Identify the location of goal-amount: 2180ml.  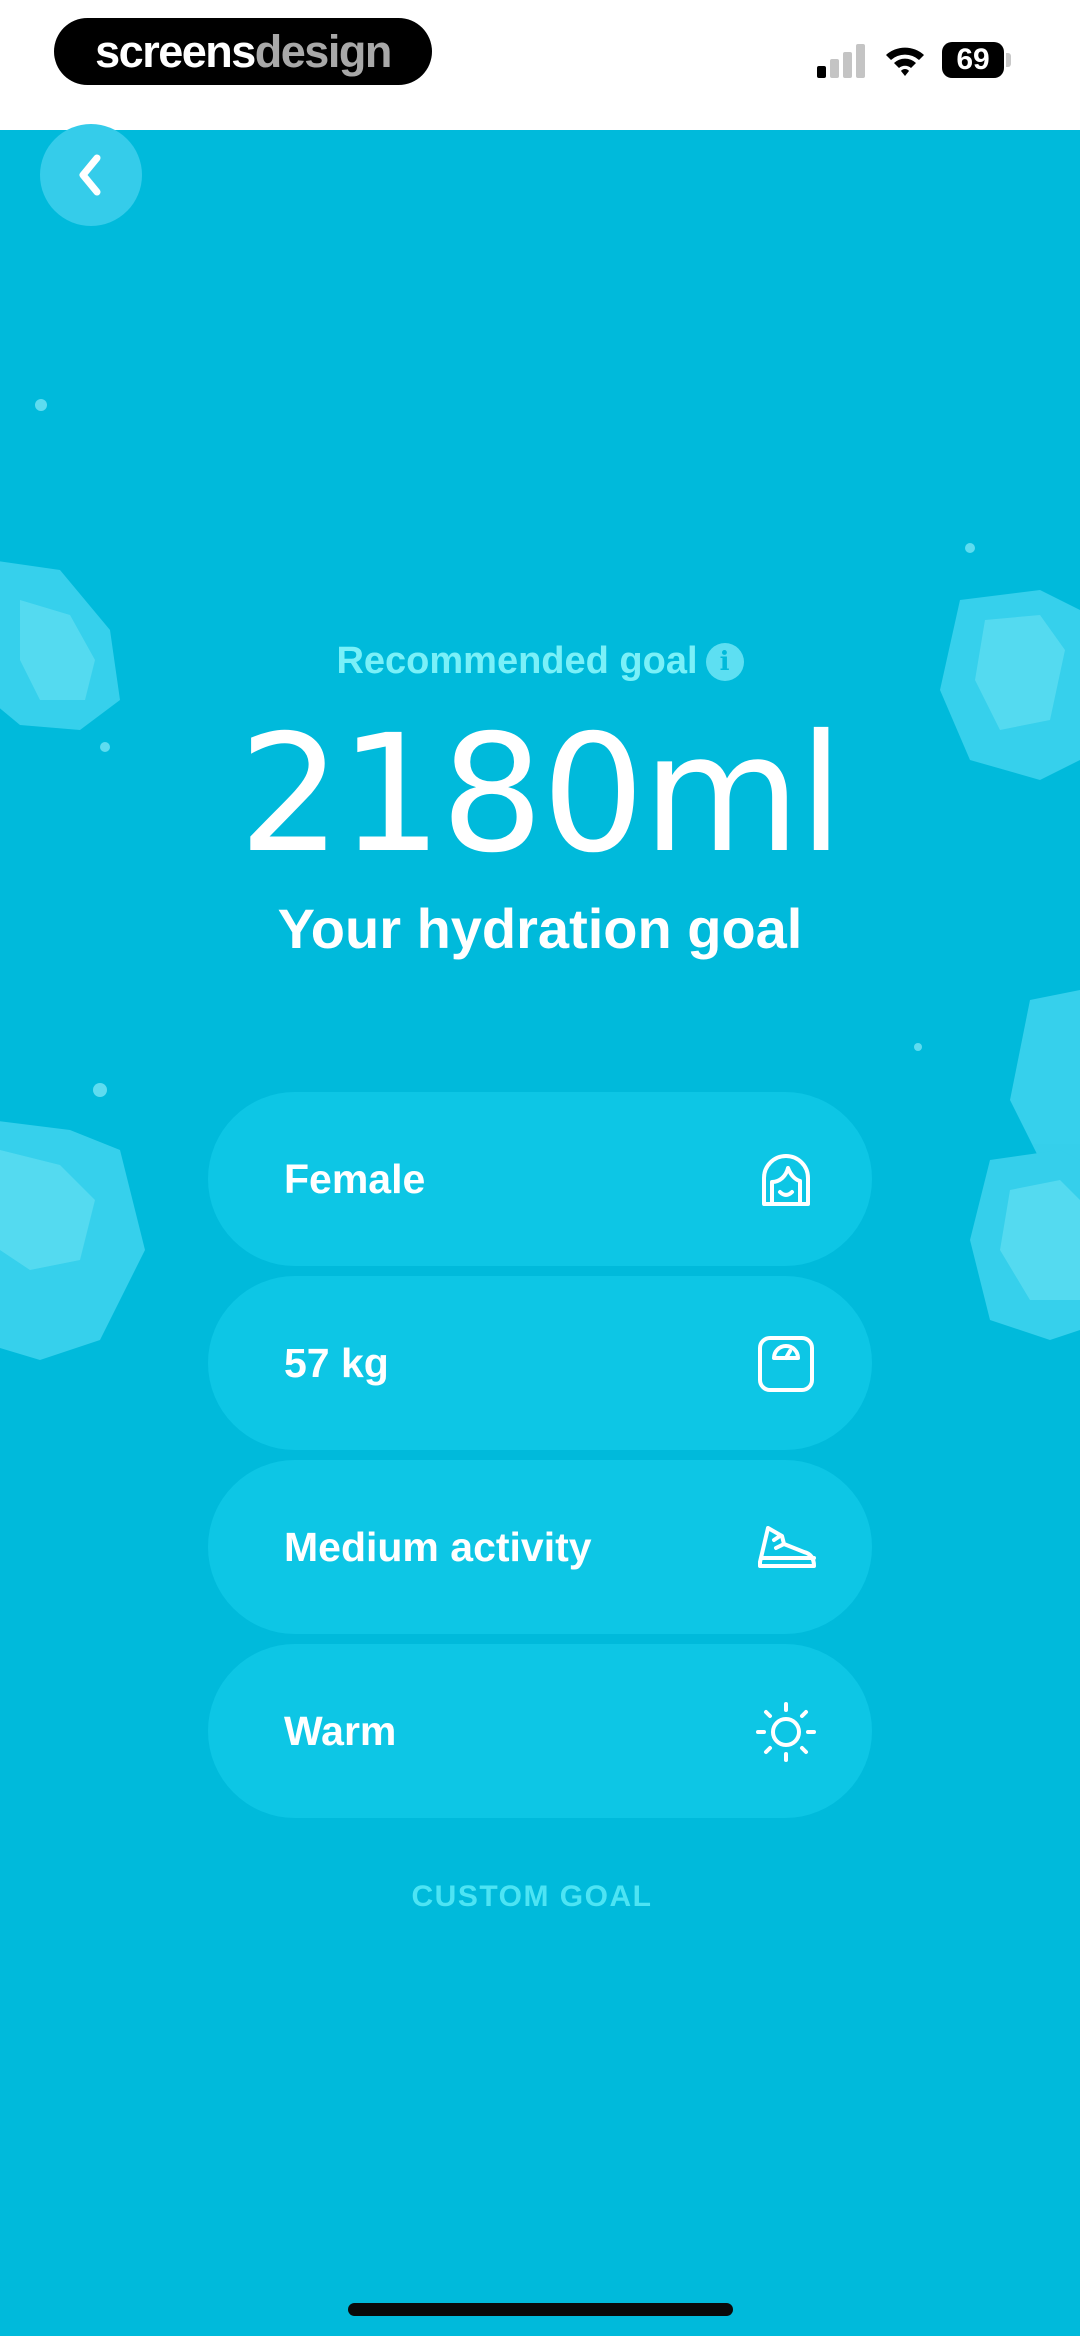
(540, 795).